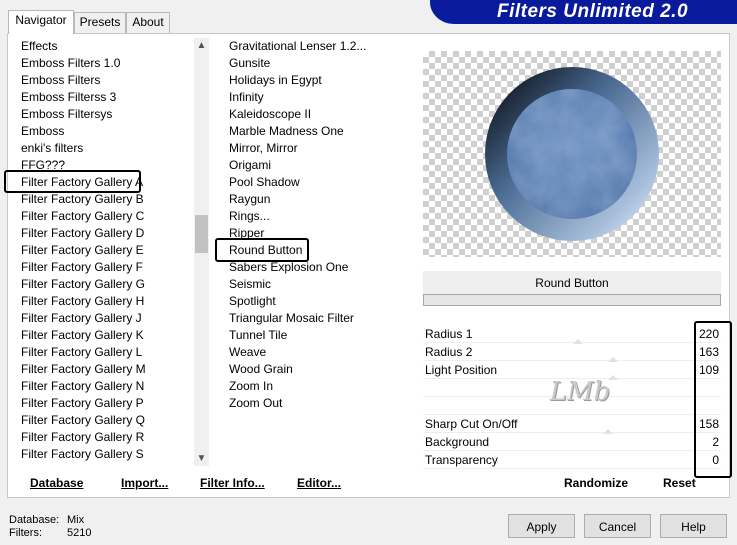 Image resolution: width=737 pixels, height=545 pixels. I want to click on param-label: Background, so click(457, 442).